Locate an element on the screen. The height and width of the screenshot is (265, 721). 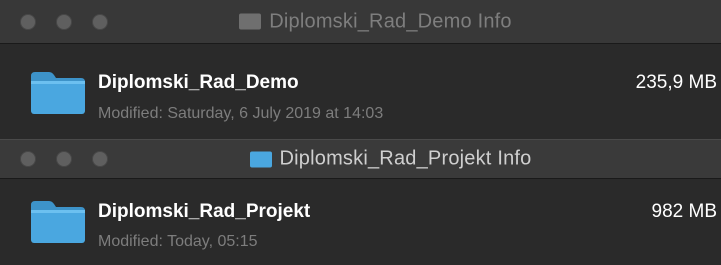
window-title-text: Diplomski_Rad_Demo Info is located at coordinates (390, 21).